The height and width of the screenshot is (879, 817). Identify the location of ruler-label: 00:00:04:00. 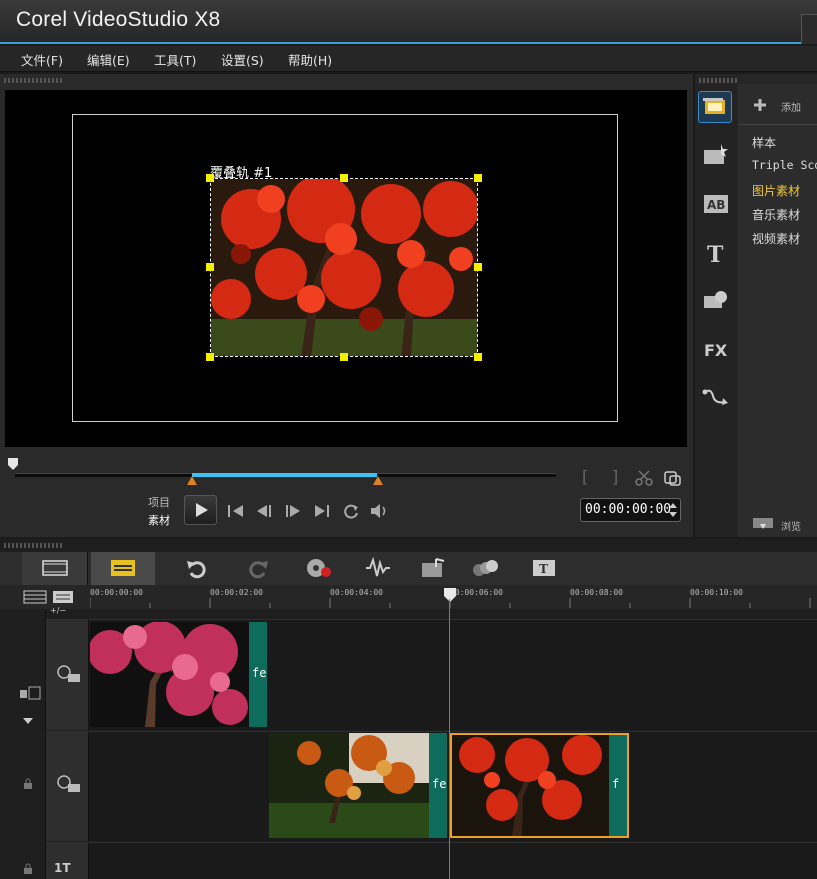
(356, 592).